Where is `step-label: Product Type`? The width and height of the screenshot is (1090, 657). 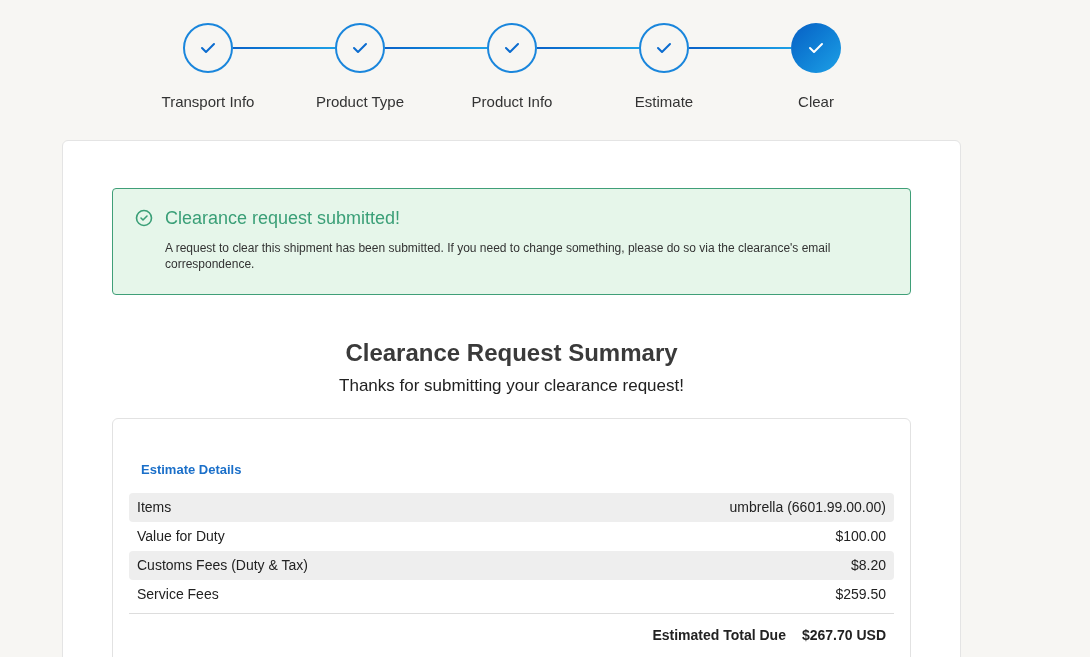 step-label: Product Type is located at coordinates (360, 102).